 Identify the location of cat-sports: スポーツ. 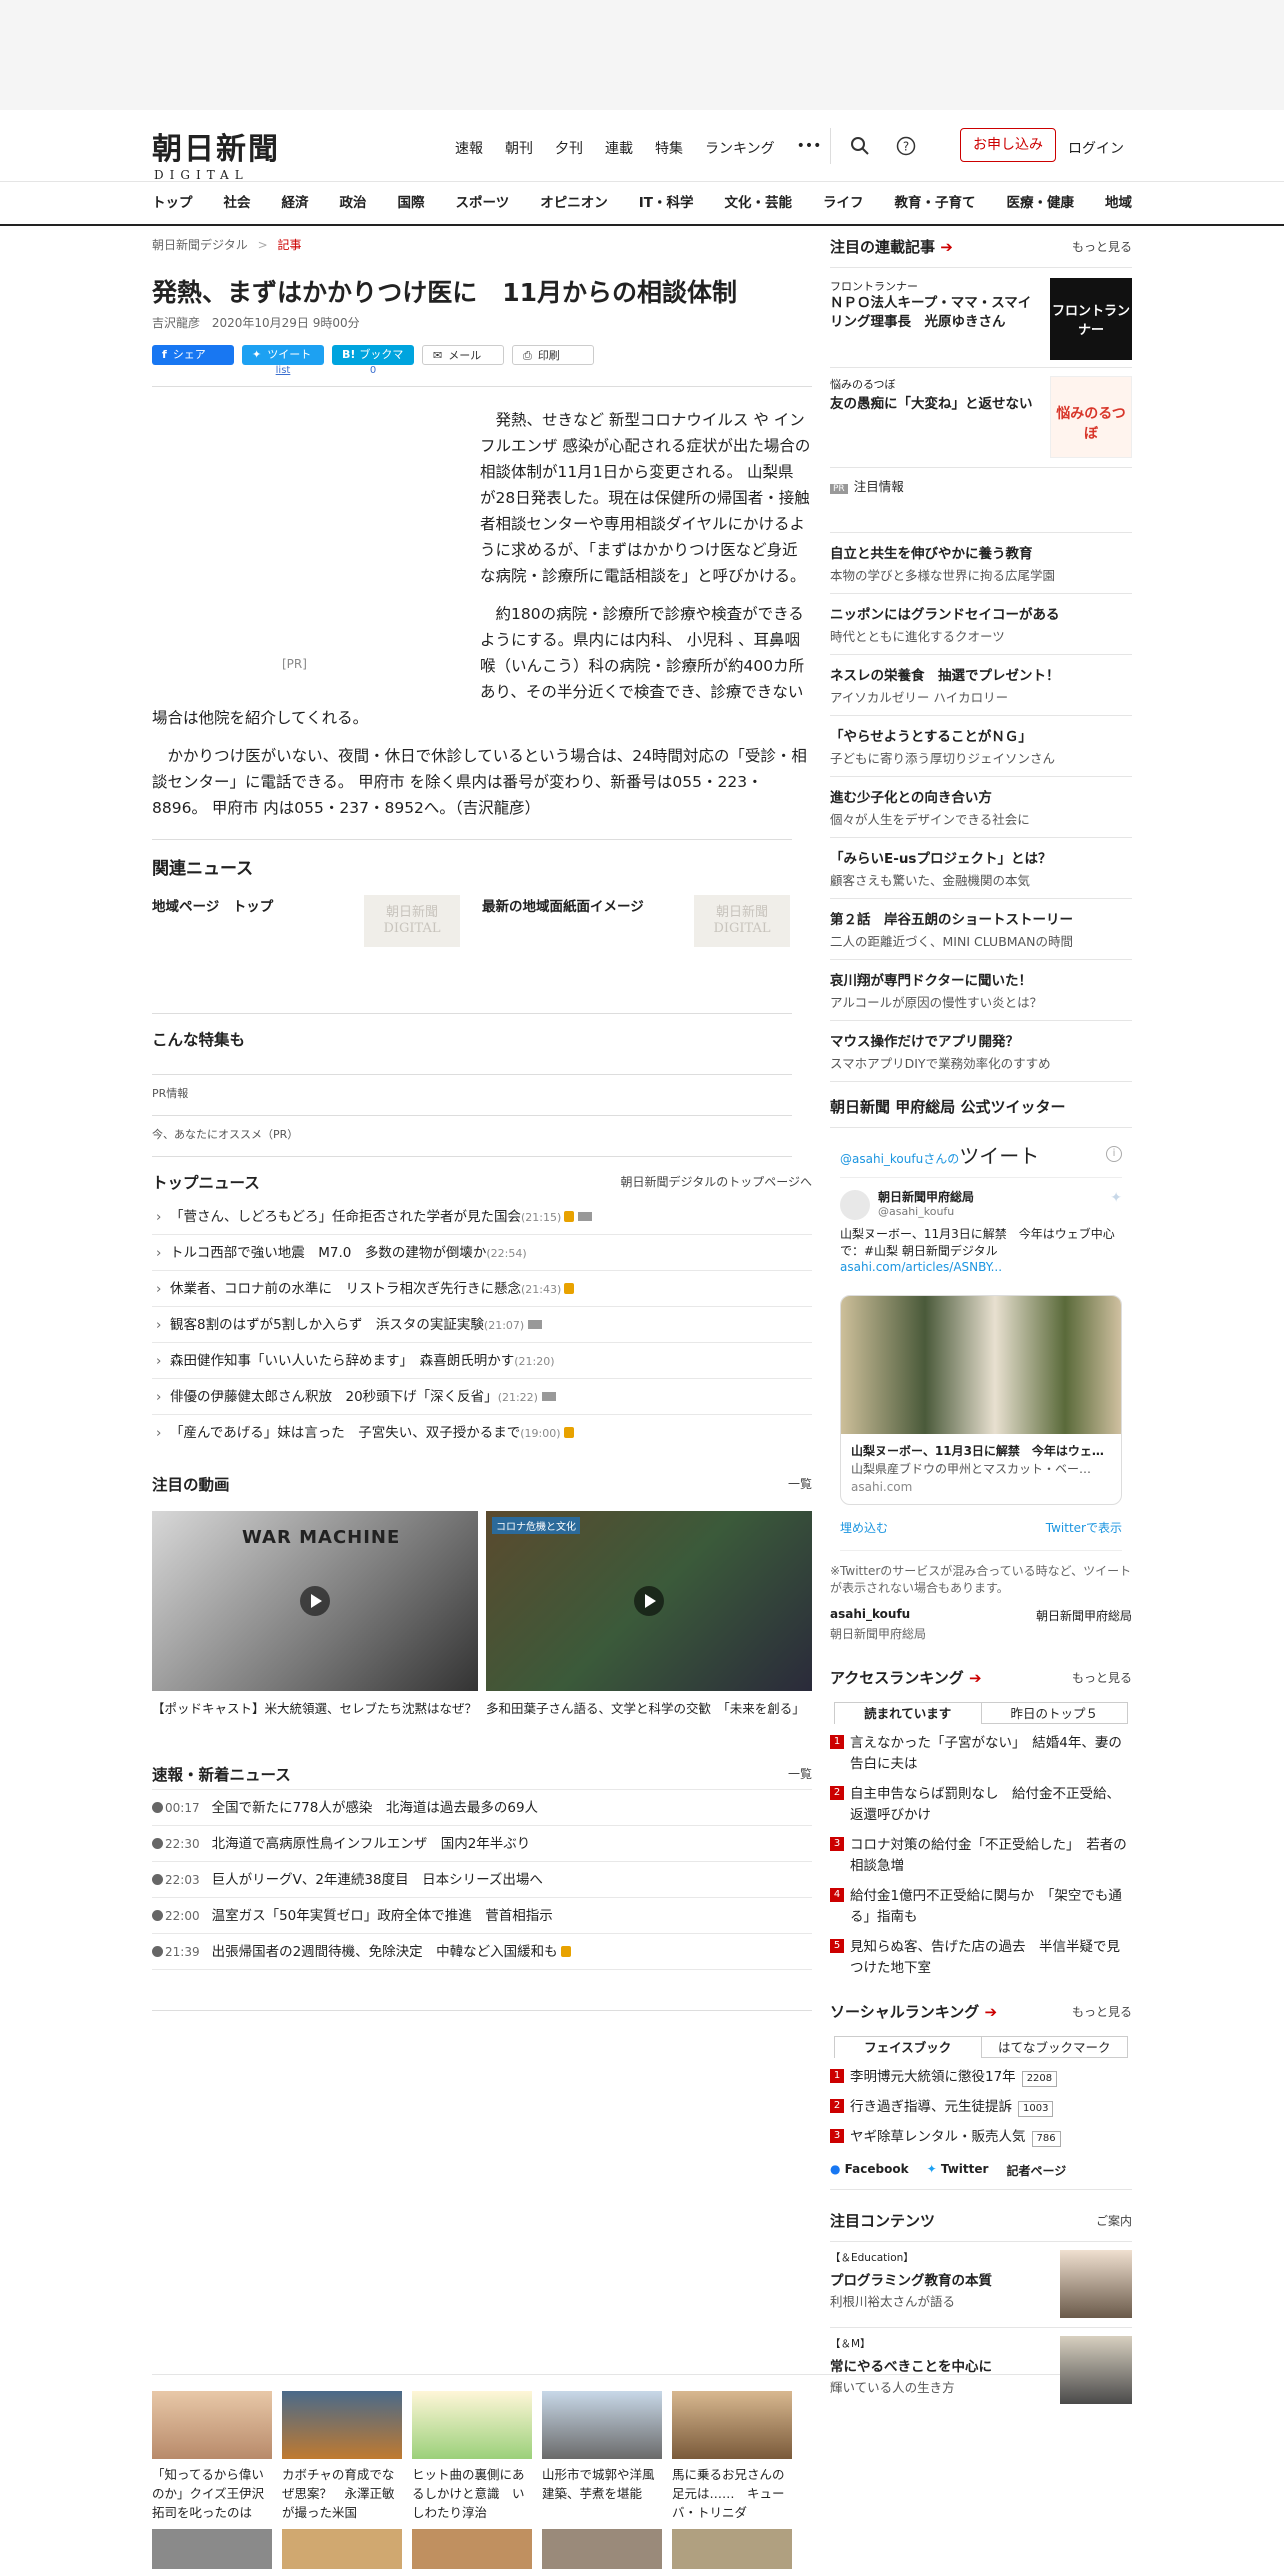
(483, 203).